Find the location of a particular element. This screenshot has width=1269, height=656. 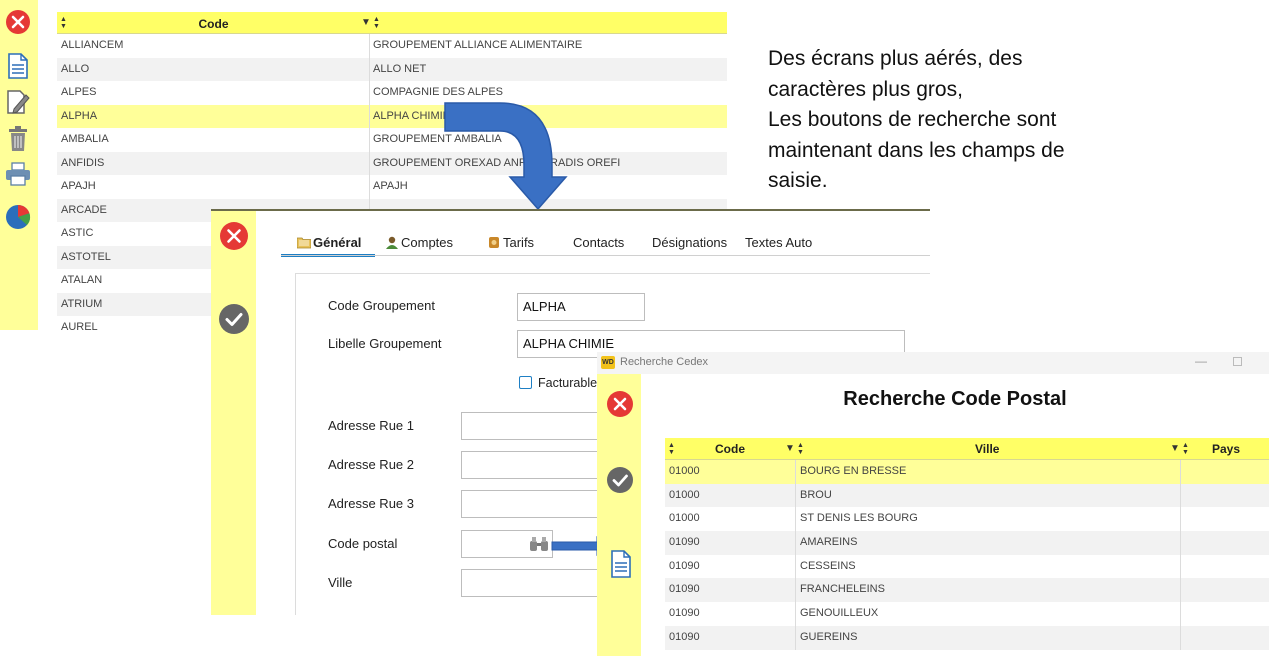

facturable-label: Facturable is located at coordinates (568, 383).